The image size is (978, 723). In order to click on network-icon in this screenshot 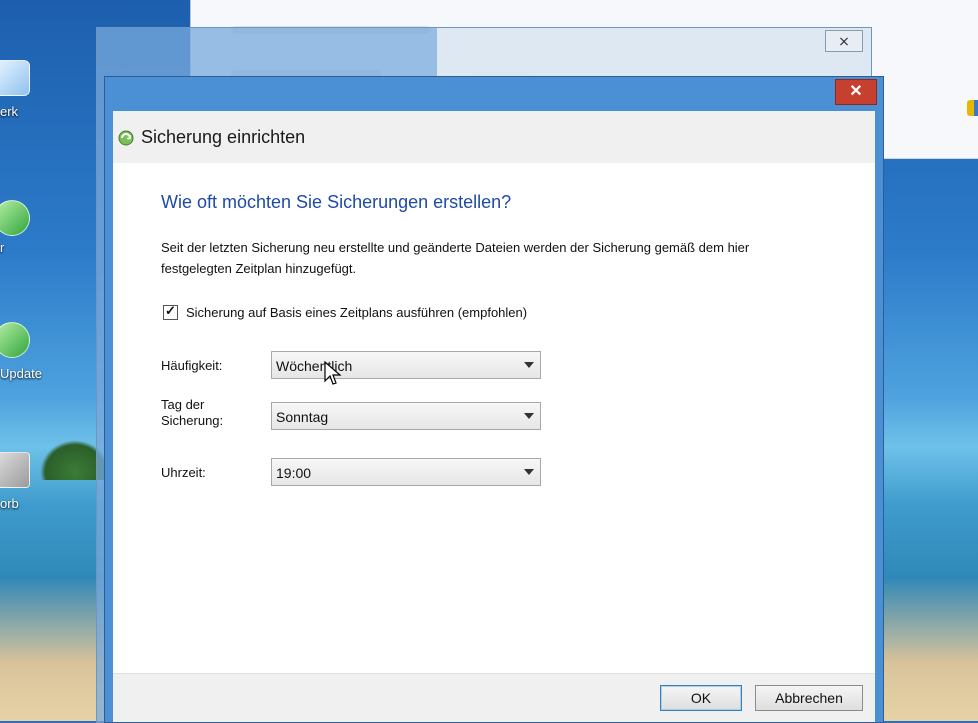, I will do `click(15, 78)`.